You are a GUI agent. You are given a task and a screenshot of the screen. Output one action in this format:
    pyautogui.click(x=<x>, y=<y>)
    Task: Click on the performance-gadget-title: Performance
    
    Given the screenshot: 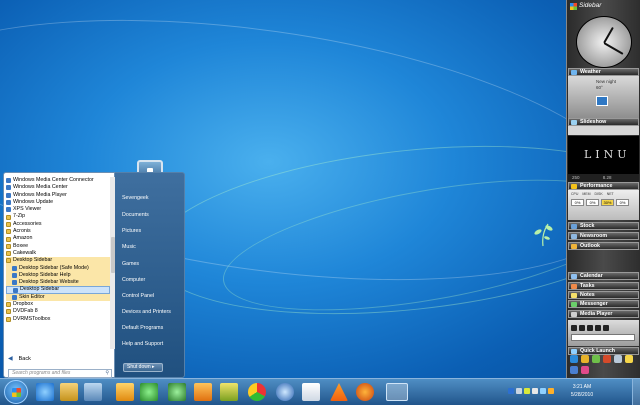 What is the action you would take?
    pyautogui.click(x=603, y=186)
    